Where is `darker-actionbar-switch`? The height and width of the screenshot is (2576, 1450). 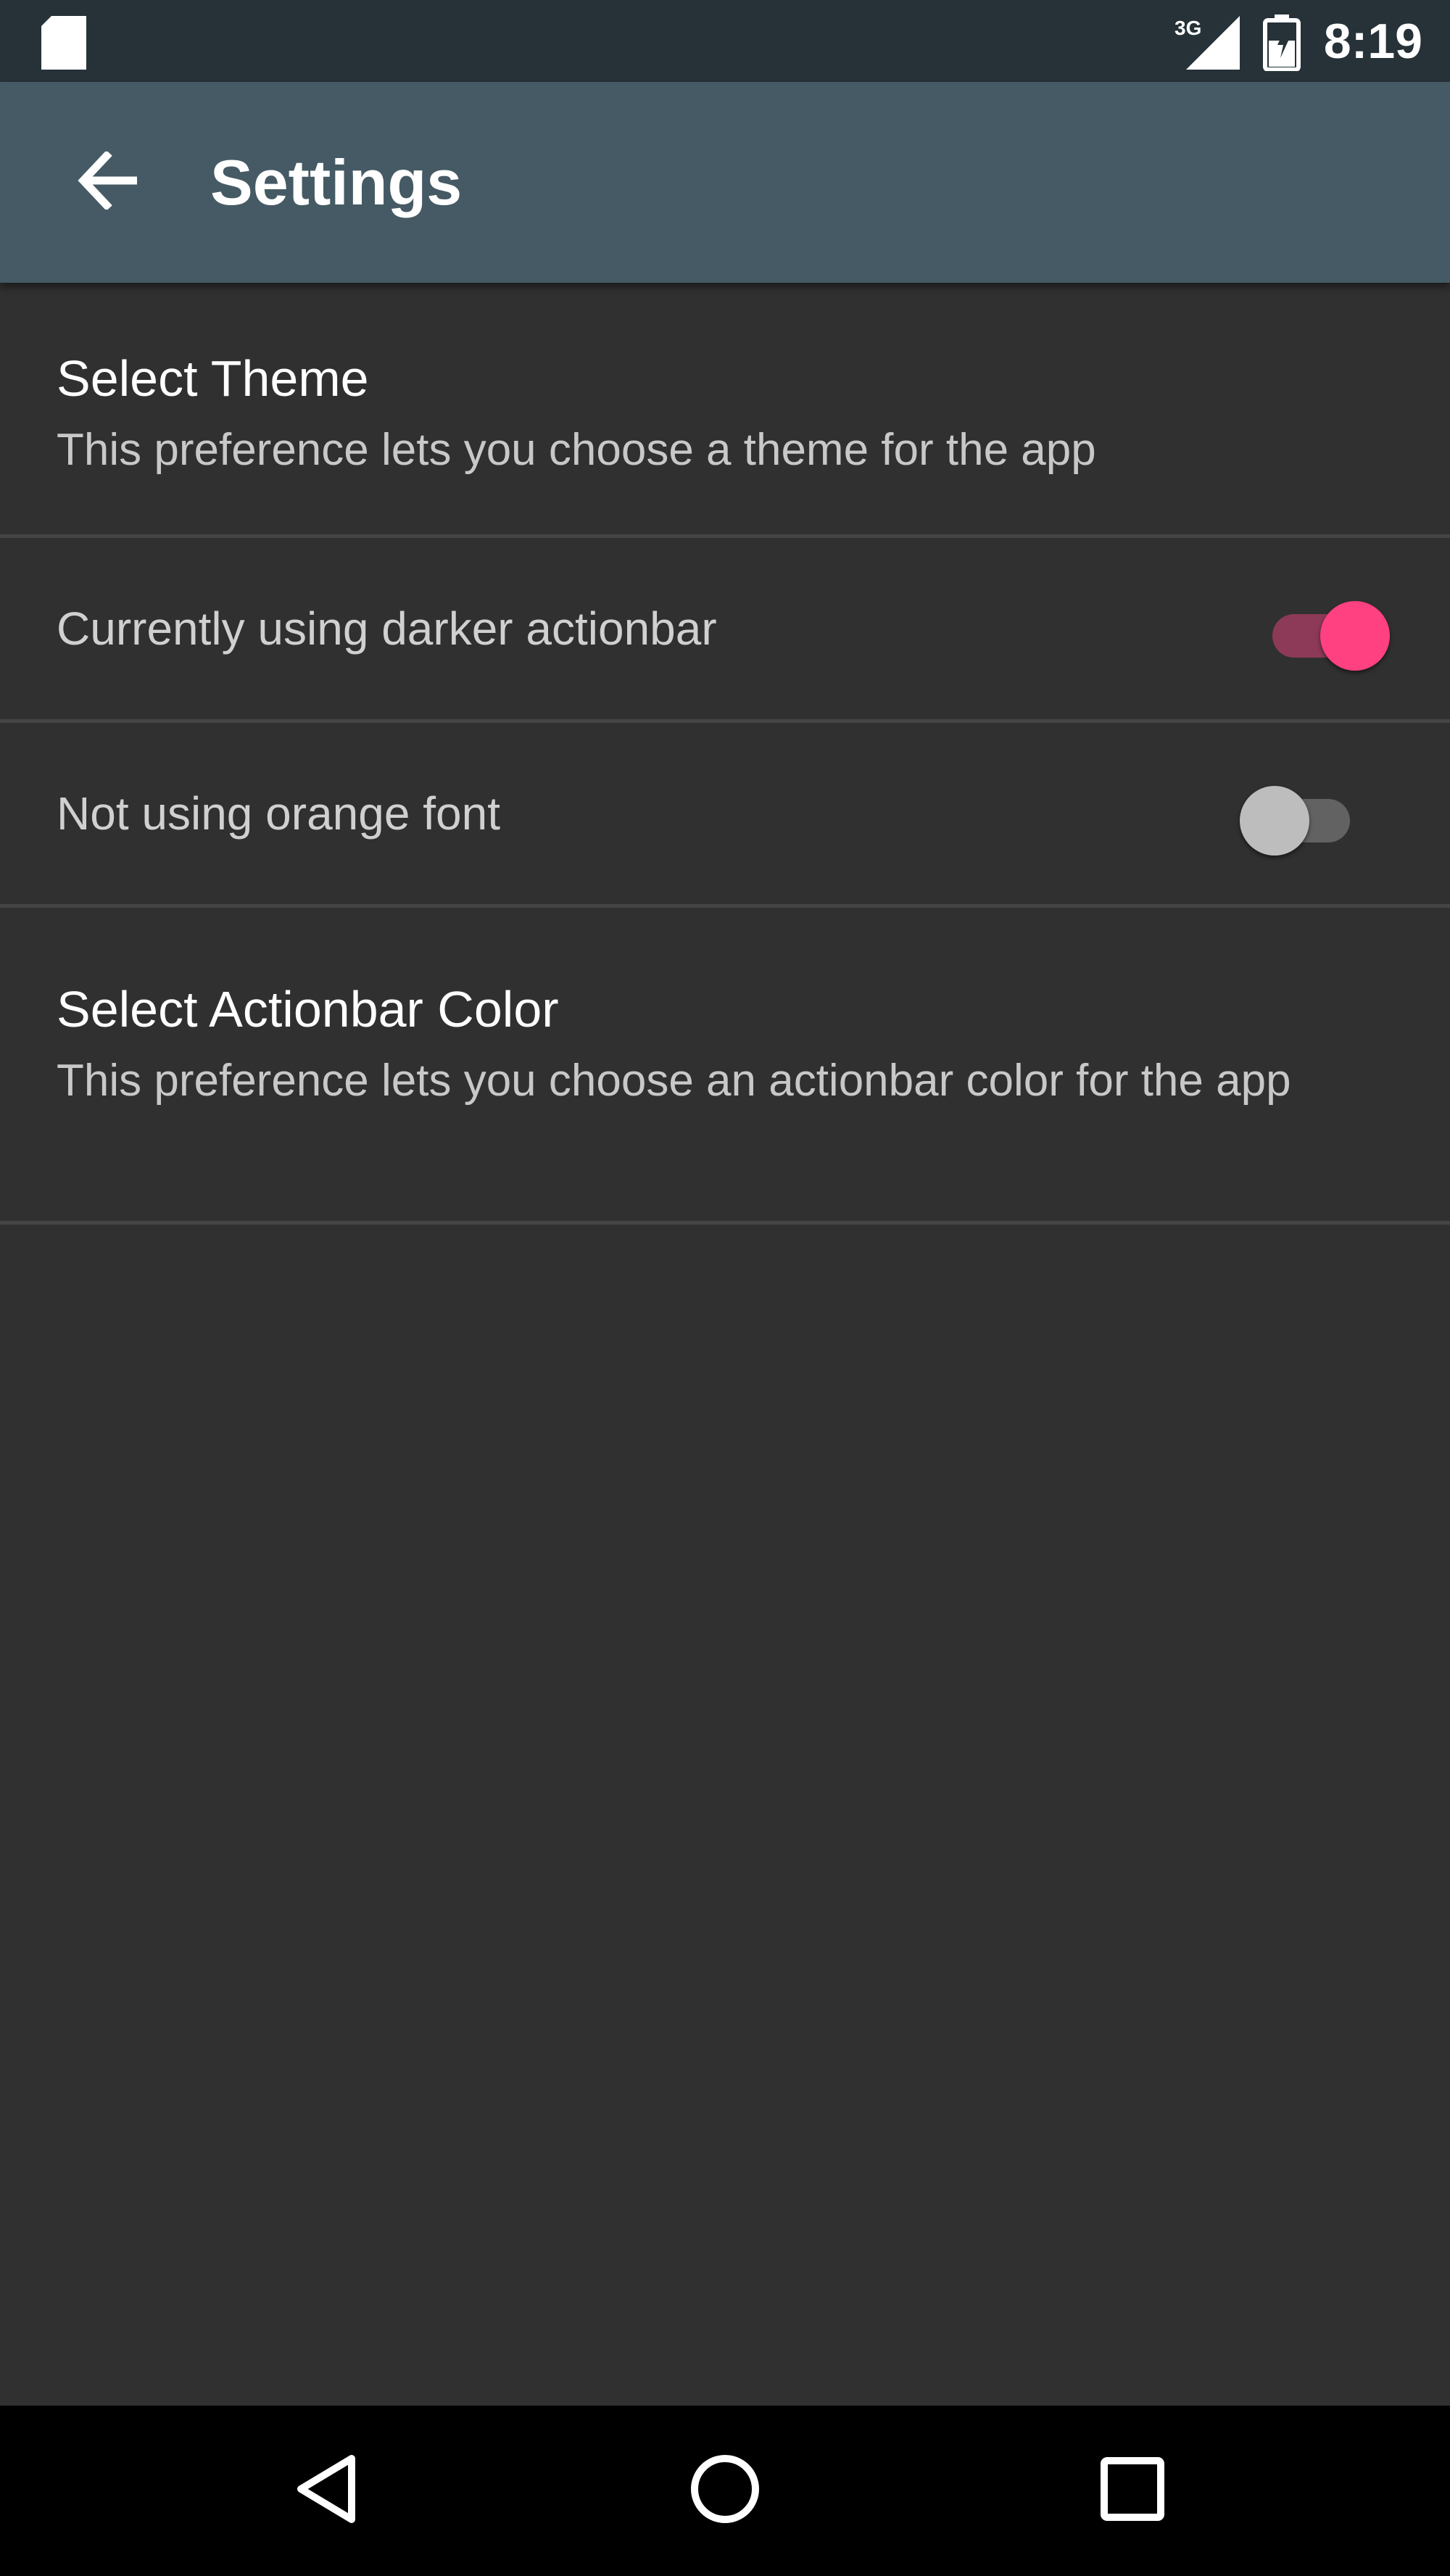 darker-actionbar-switch is located at coordinates (1328, 632).